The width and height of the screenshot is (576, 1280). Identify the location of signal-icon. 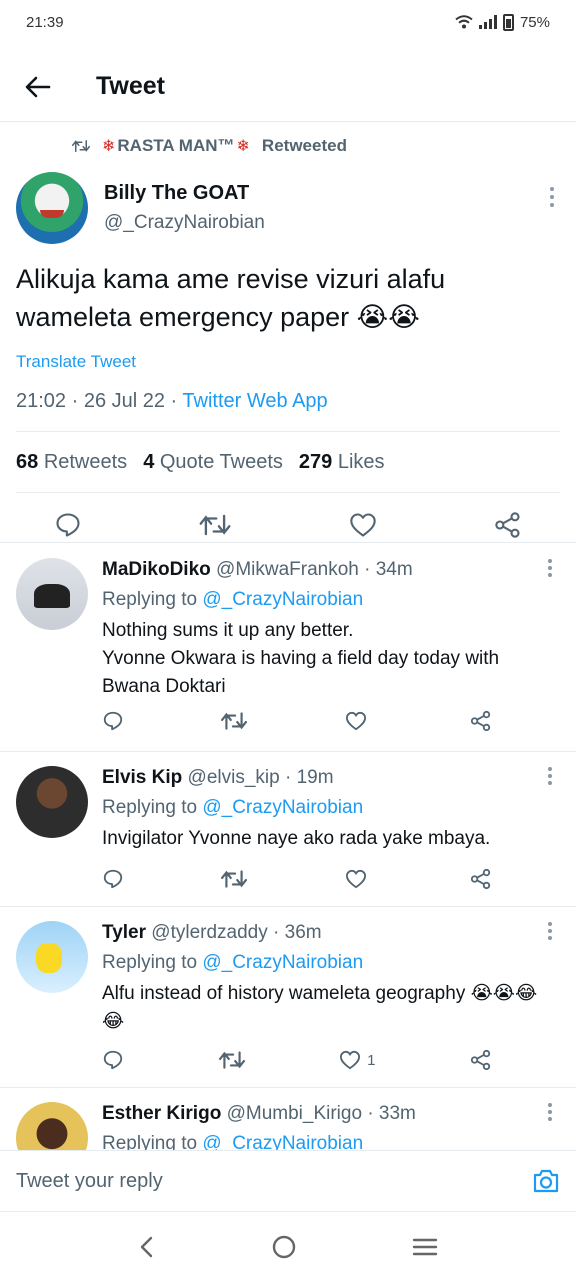
(487, 22).